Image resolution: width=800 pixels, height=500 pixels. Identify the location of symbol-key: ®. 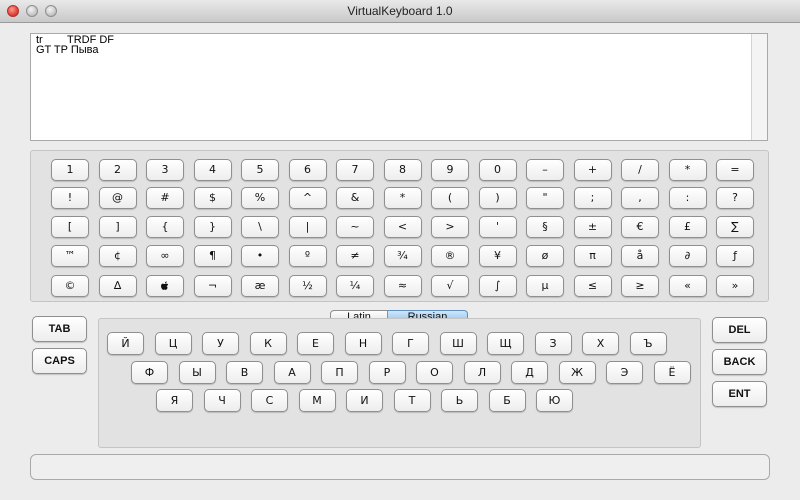
(450, 256).